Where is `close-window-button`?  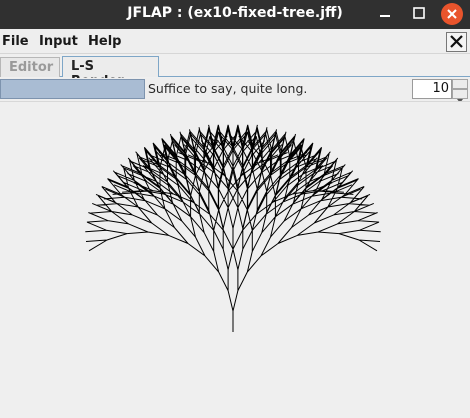
close-window-button is located at coordinates (452, 14).